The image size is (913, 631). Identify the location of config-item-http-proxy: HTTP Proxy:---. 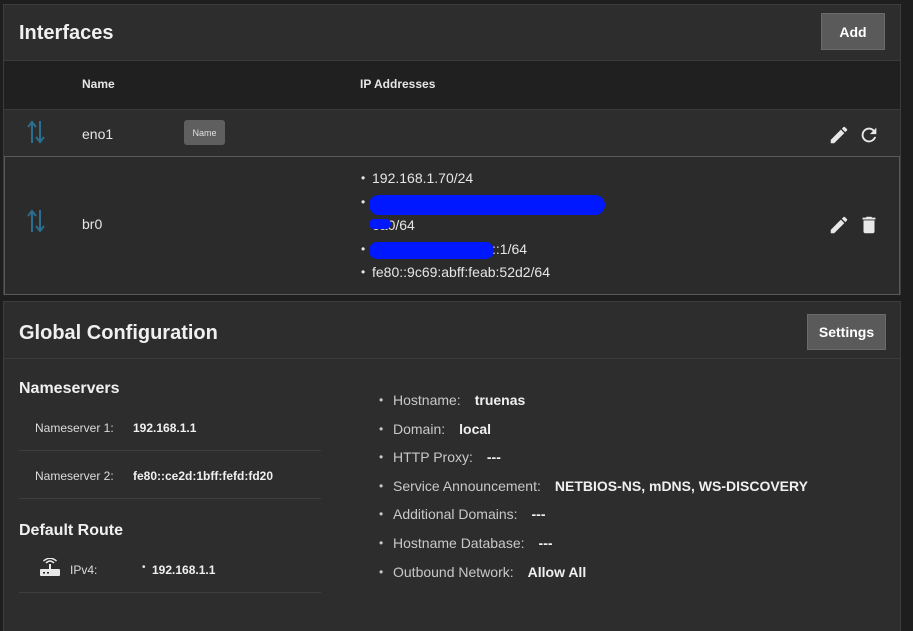
(593, 463).